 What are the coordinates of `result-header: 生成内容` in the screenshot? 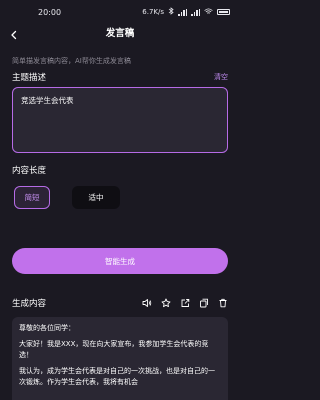 It's located at (120, 303).